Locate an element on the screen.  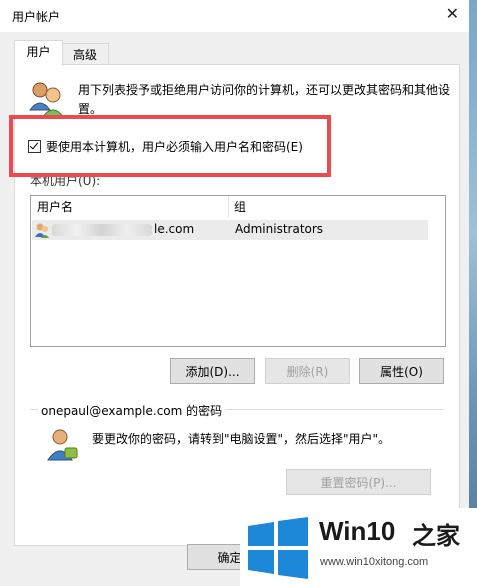
password-instruction: 要更改你的密码，请转到"电脑设置"，然后选择"用户"。 is located at coordinates (241, 439).